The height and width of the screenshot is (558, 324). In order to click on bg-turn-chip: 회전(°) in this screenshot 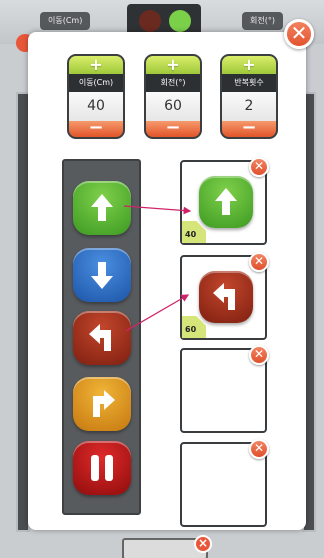, I will do `click(262, 21)`.